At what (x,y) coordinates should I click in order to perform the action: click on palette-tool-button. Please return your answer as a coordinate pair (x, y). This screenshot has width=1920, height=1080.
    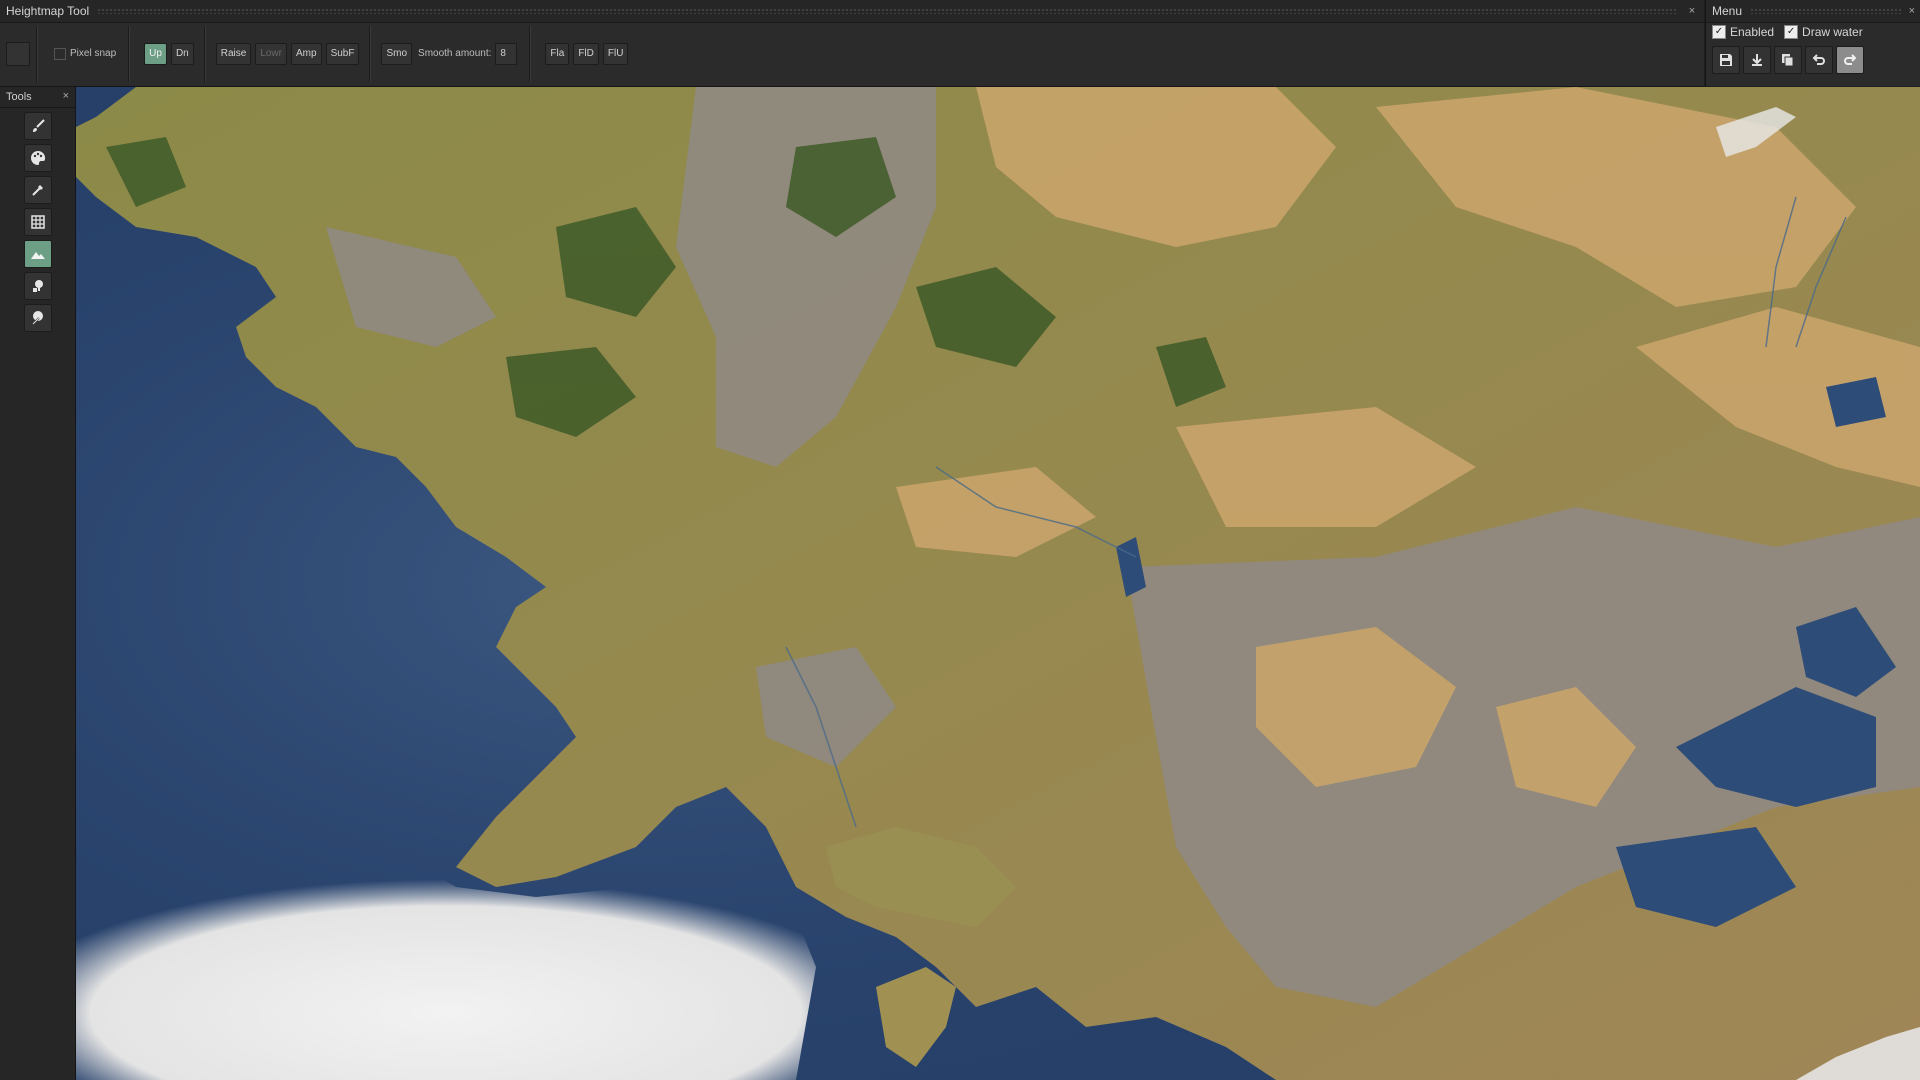
    Looking at the image, I should click on (38, 158).